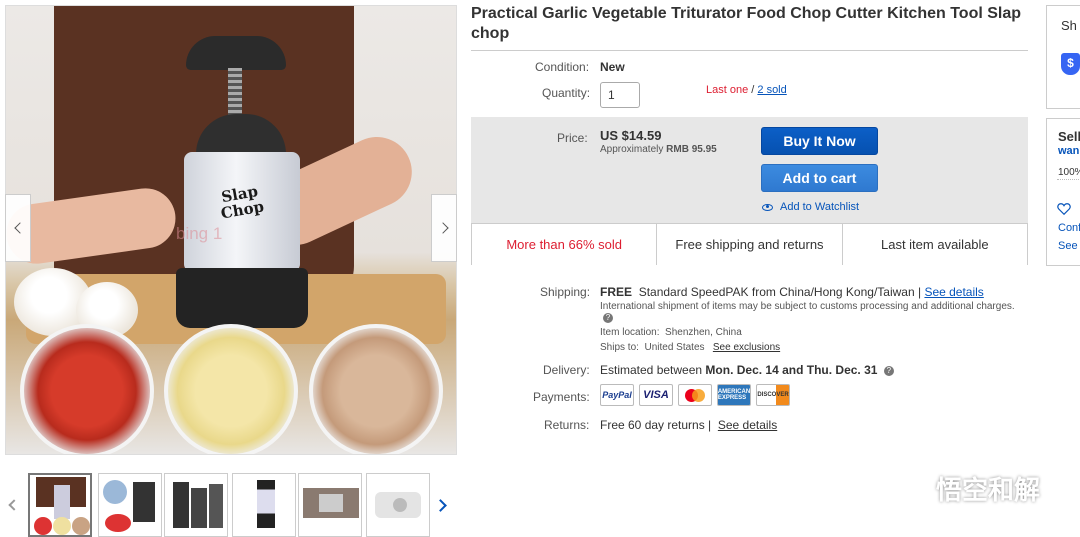 This screenshot has width=1080, height=537. What do you see at coordinates (747, 425) in the screenshot?
I see `returns-see-details-link: See details` at bounding box center [747, 425].